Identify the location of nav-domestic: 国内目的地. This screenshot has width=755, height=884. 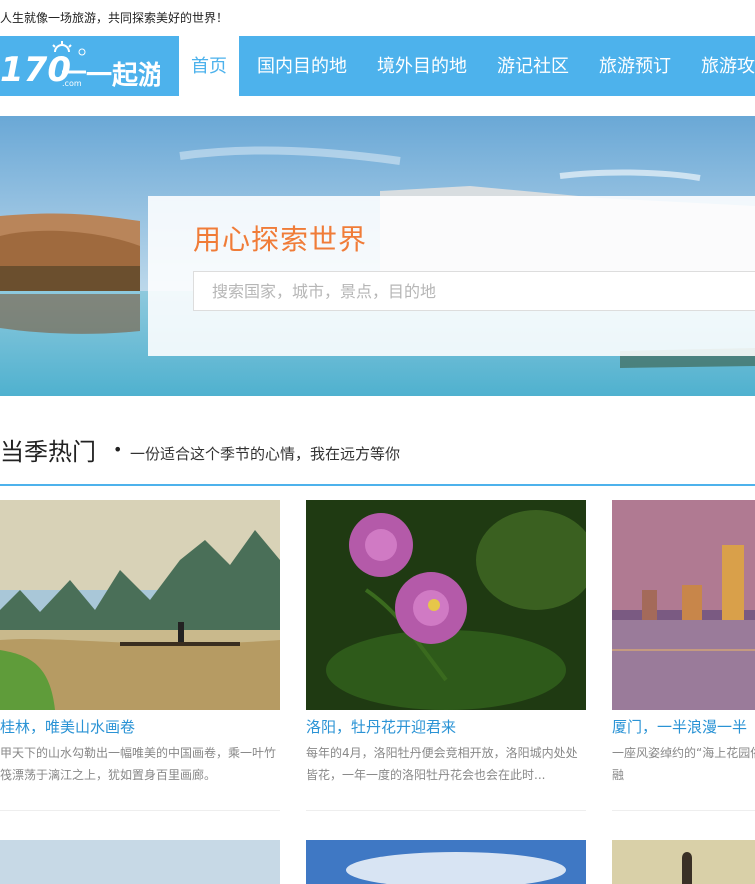
(302, 66).